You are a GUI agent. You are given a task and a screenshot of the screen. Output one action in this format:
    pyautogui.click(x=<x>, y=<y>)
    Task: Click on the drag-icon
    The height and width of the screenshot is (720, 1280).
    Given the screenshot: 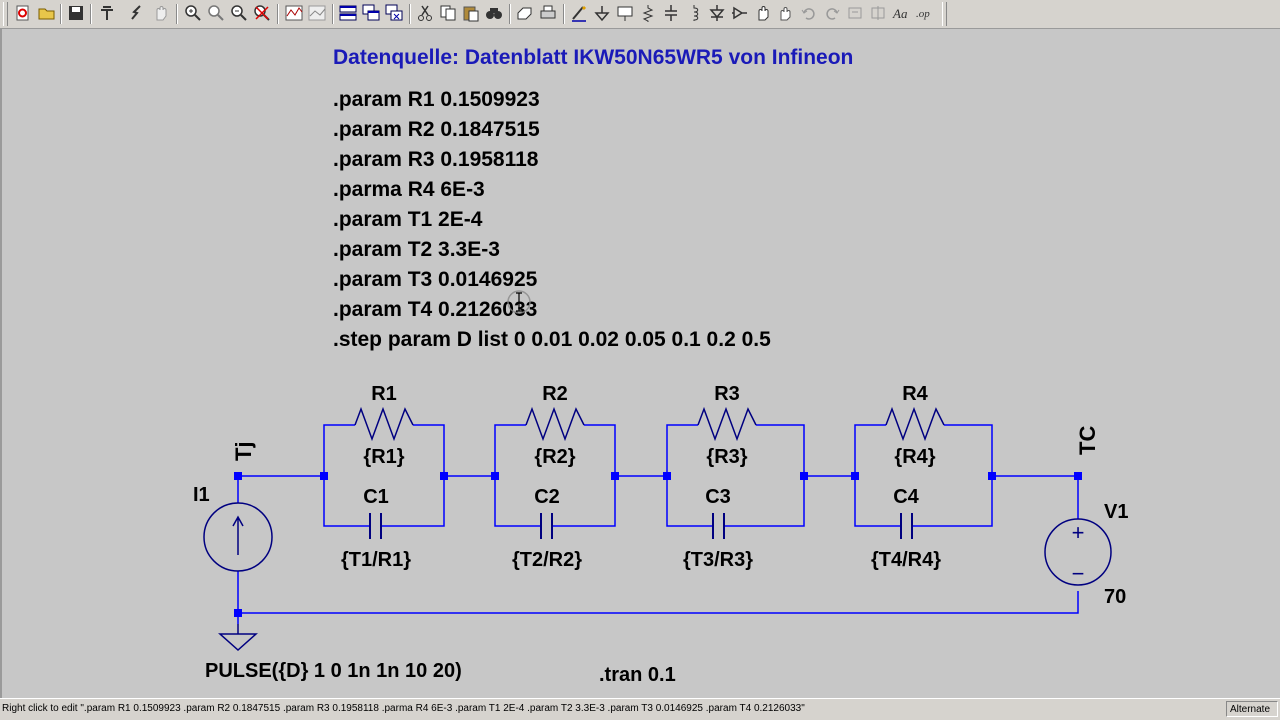 What is the action you would take?
    pyautogui.click(x=786, y=13)
    